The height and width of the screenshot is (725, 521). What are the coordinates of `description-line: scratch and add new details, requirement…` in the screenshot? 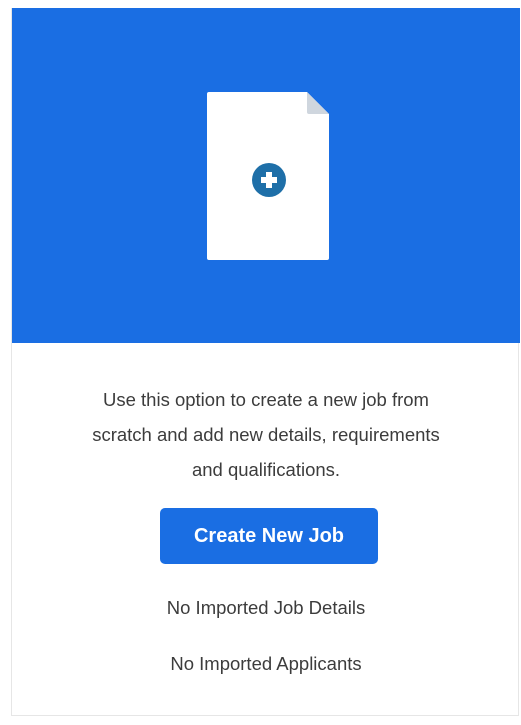 It's located at (266, 434).